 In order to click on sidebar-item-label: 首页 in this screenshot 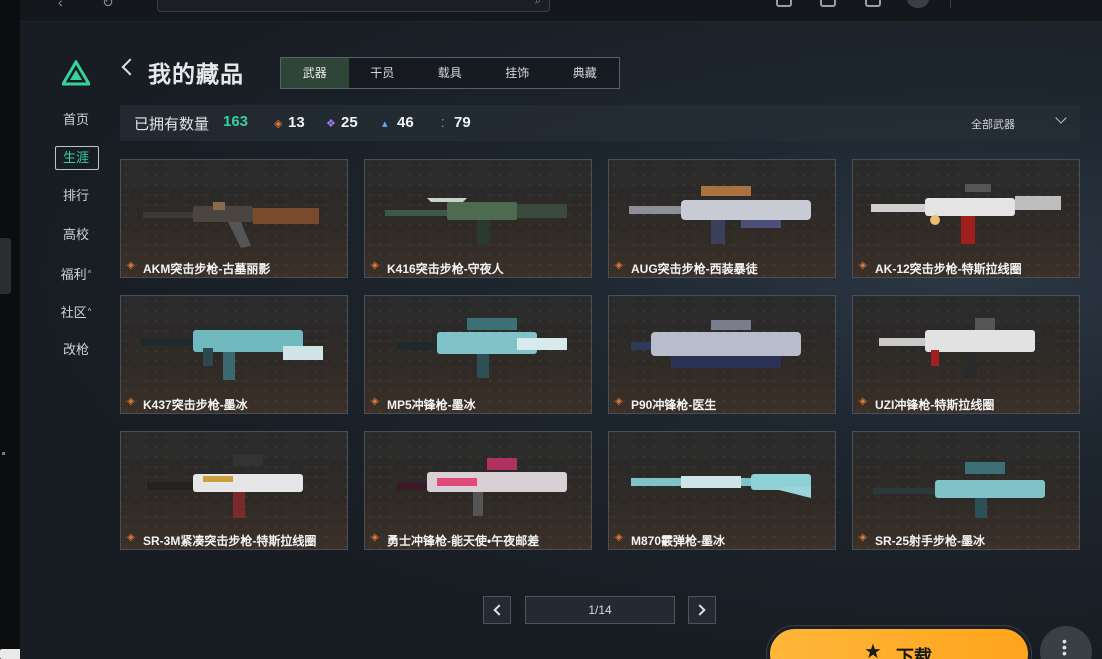, I will do `click(75, 119)`.